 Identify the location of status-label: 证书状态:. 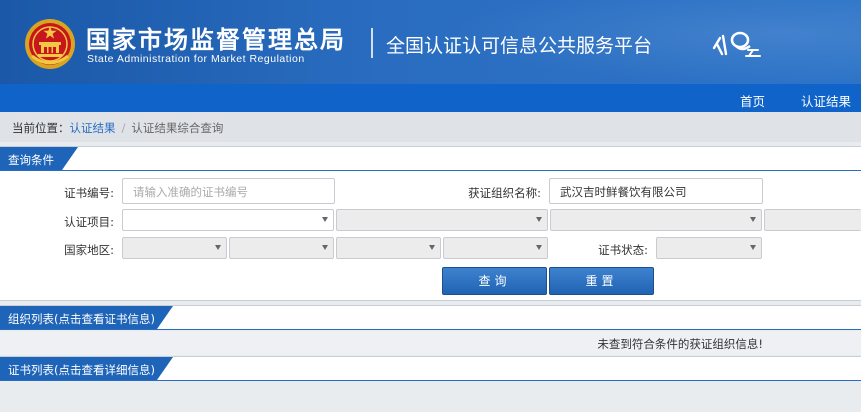
(623, 250).